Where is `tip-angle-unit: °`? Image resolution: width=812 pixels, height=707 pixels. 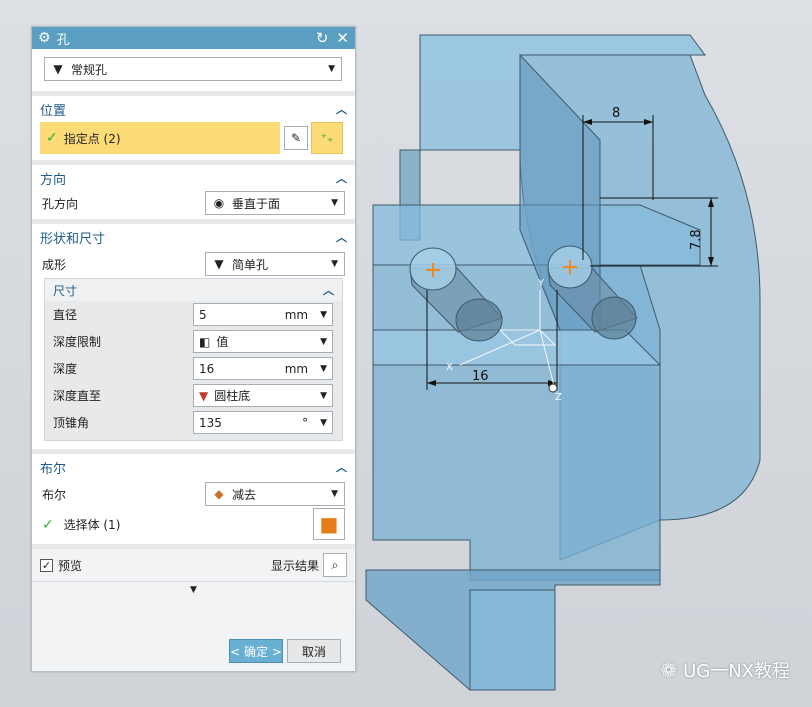
tip-angle-unit: ° is located at coordinates (305, 422).